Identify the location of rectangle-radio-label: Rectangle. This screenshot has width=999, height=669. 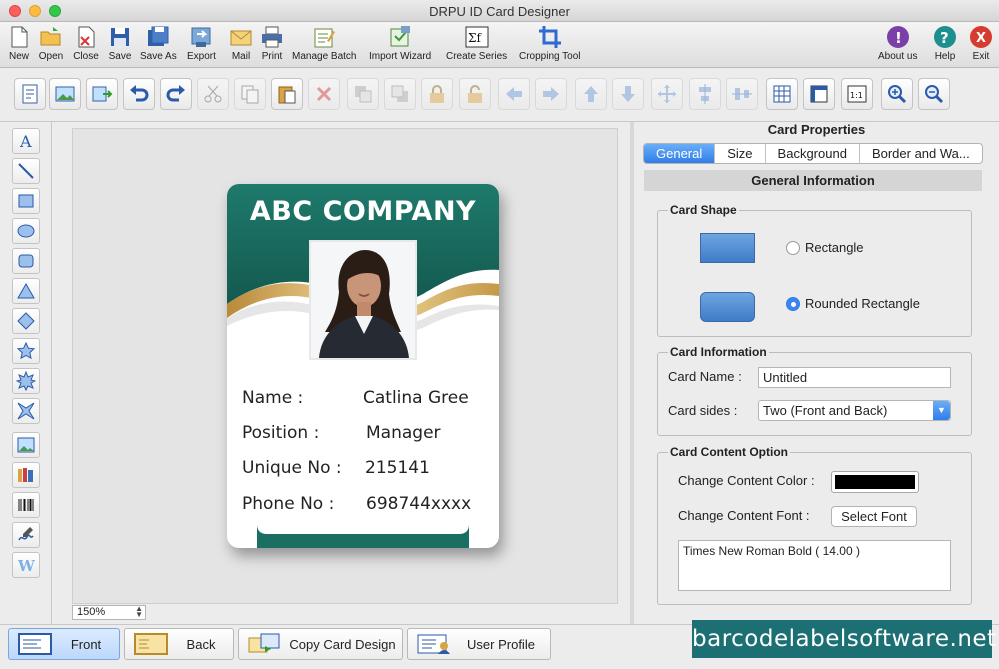
(834, 247).